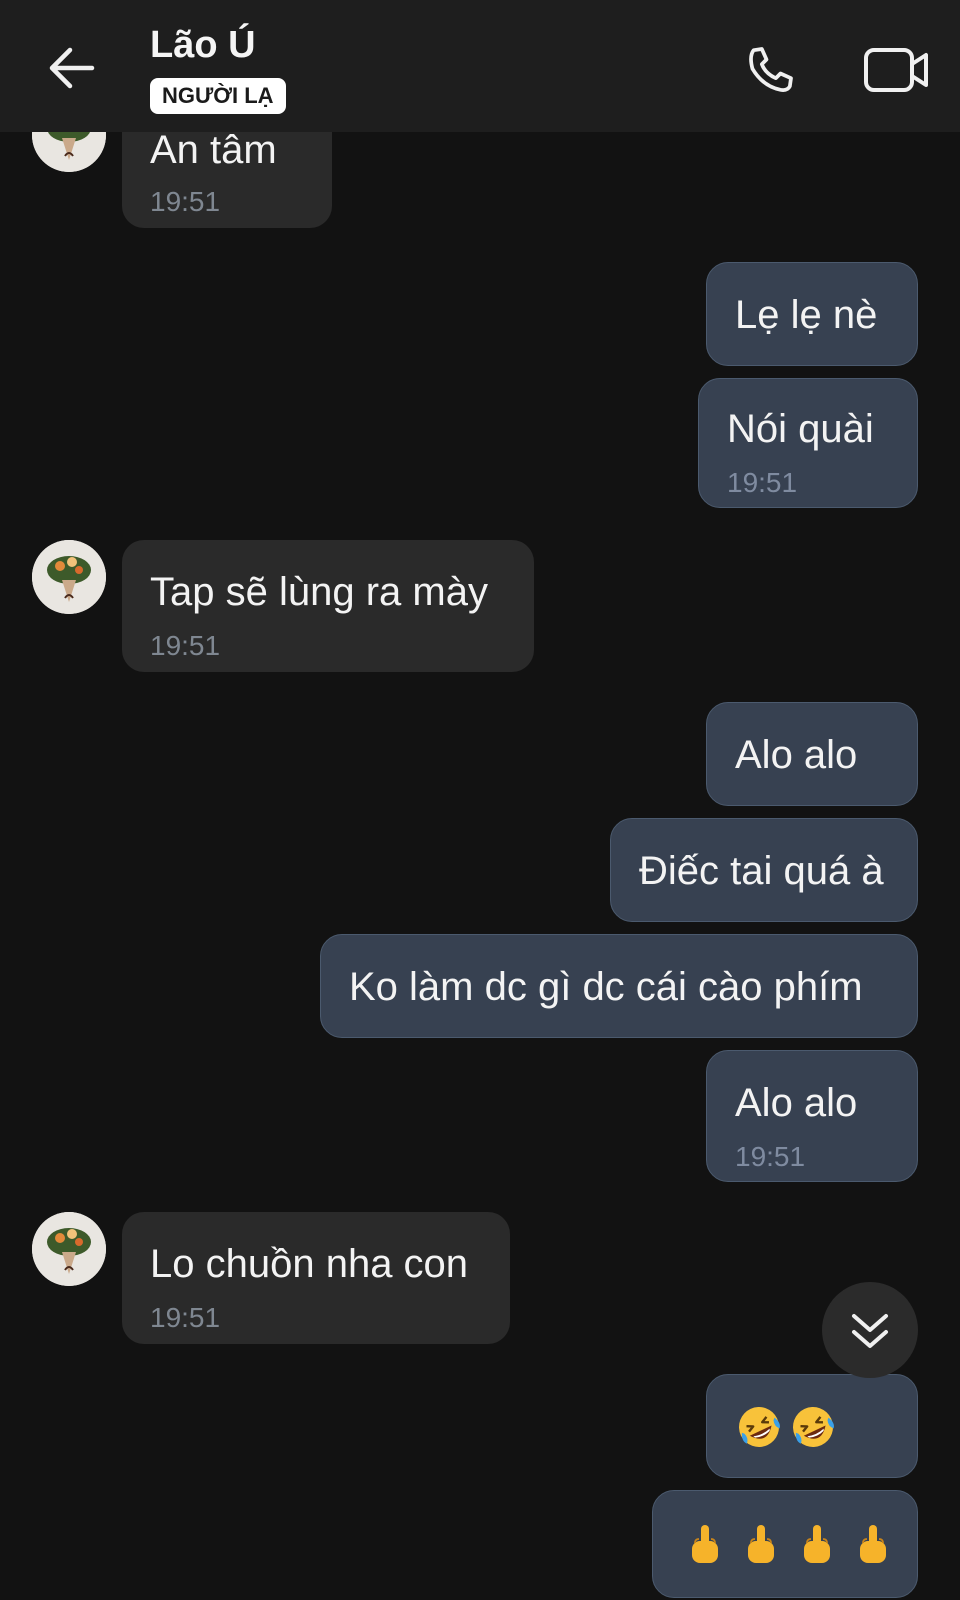 The image size is (960, 1600). Describe the element at coordinates (203, 45) in the screenshot. I see `contact-name: Lão Ú` at that location.